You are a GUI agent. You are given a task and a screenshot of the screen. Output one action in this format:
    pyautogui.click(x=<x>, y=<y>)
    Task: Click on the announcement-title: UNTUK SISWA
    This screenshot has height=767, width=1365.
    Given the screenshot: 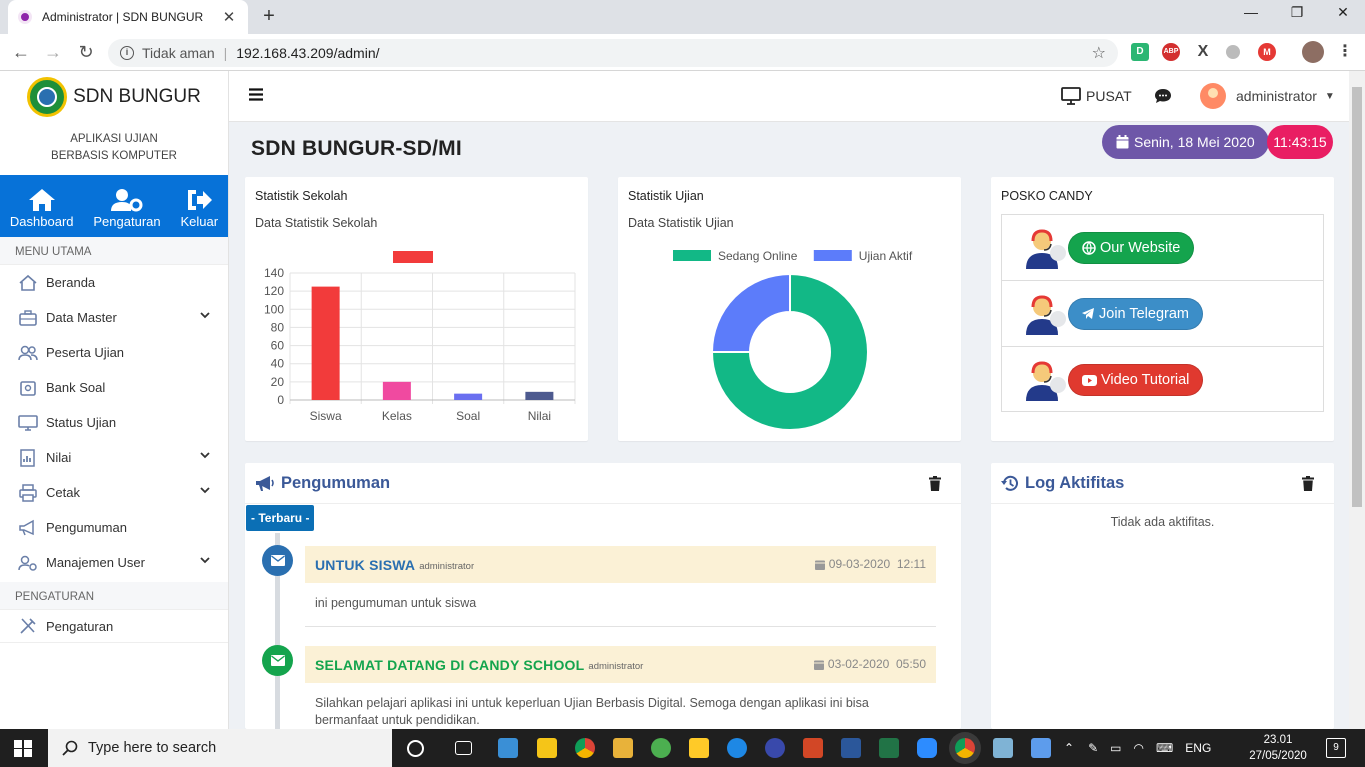 What is the action you would take?
    pyautogui.click(x=365, y=564)
    